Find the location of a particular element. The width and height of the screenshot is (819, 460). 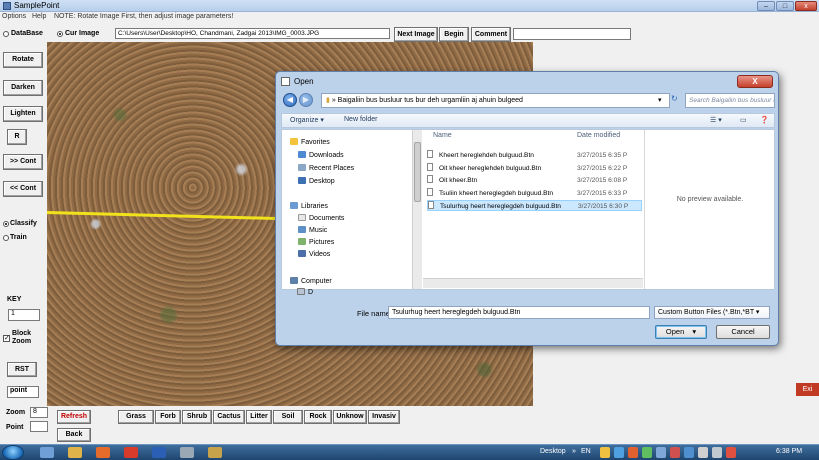

preview-pane-icon: ▭ is located at coordinates (743, 120).